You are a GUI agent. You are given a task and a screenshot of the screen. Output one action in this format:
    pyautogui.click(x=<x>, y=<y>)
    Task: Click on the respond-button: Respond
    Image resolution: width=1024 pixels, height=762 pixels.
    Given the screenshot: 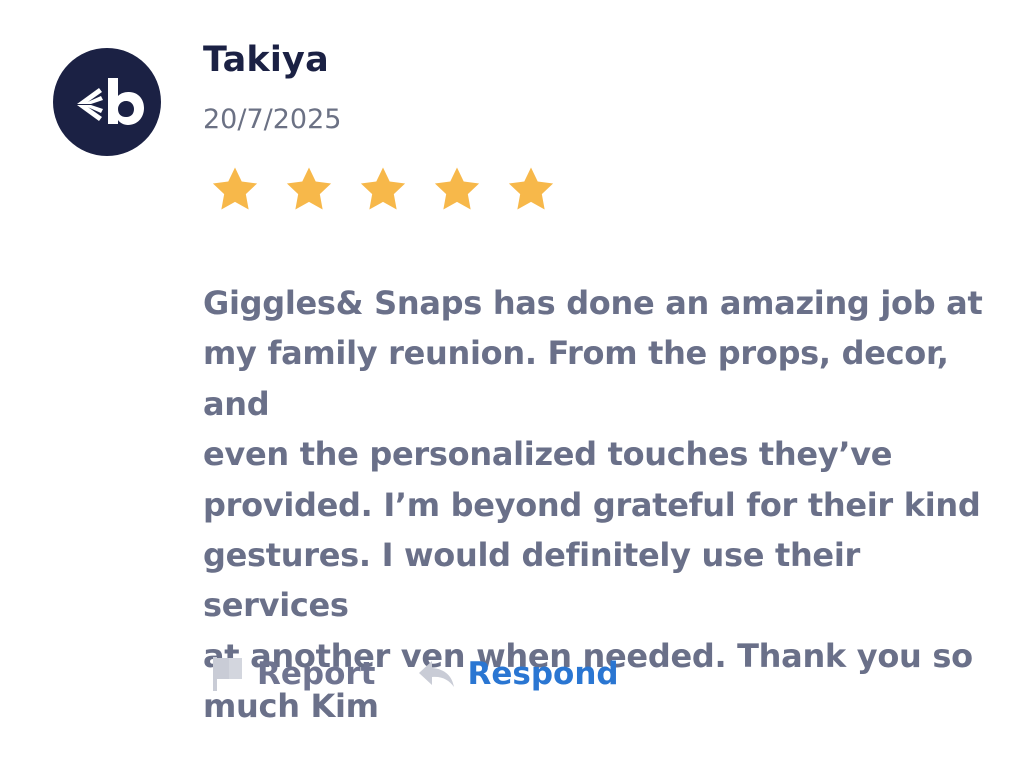 What is the action you would take?
    pyautogui.click(x=518, y=674)
    